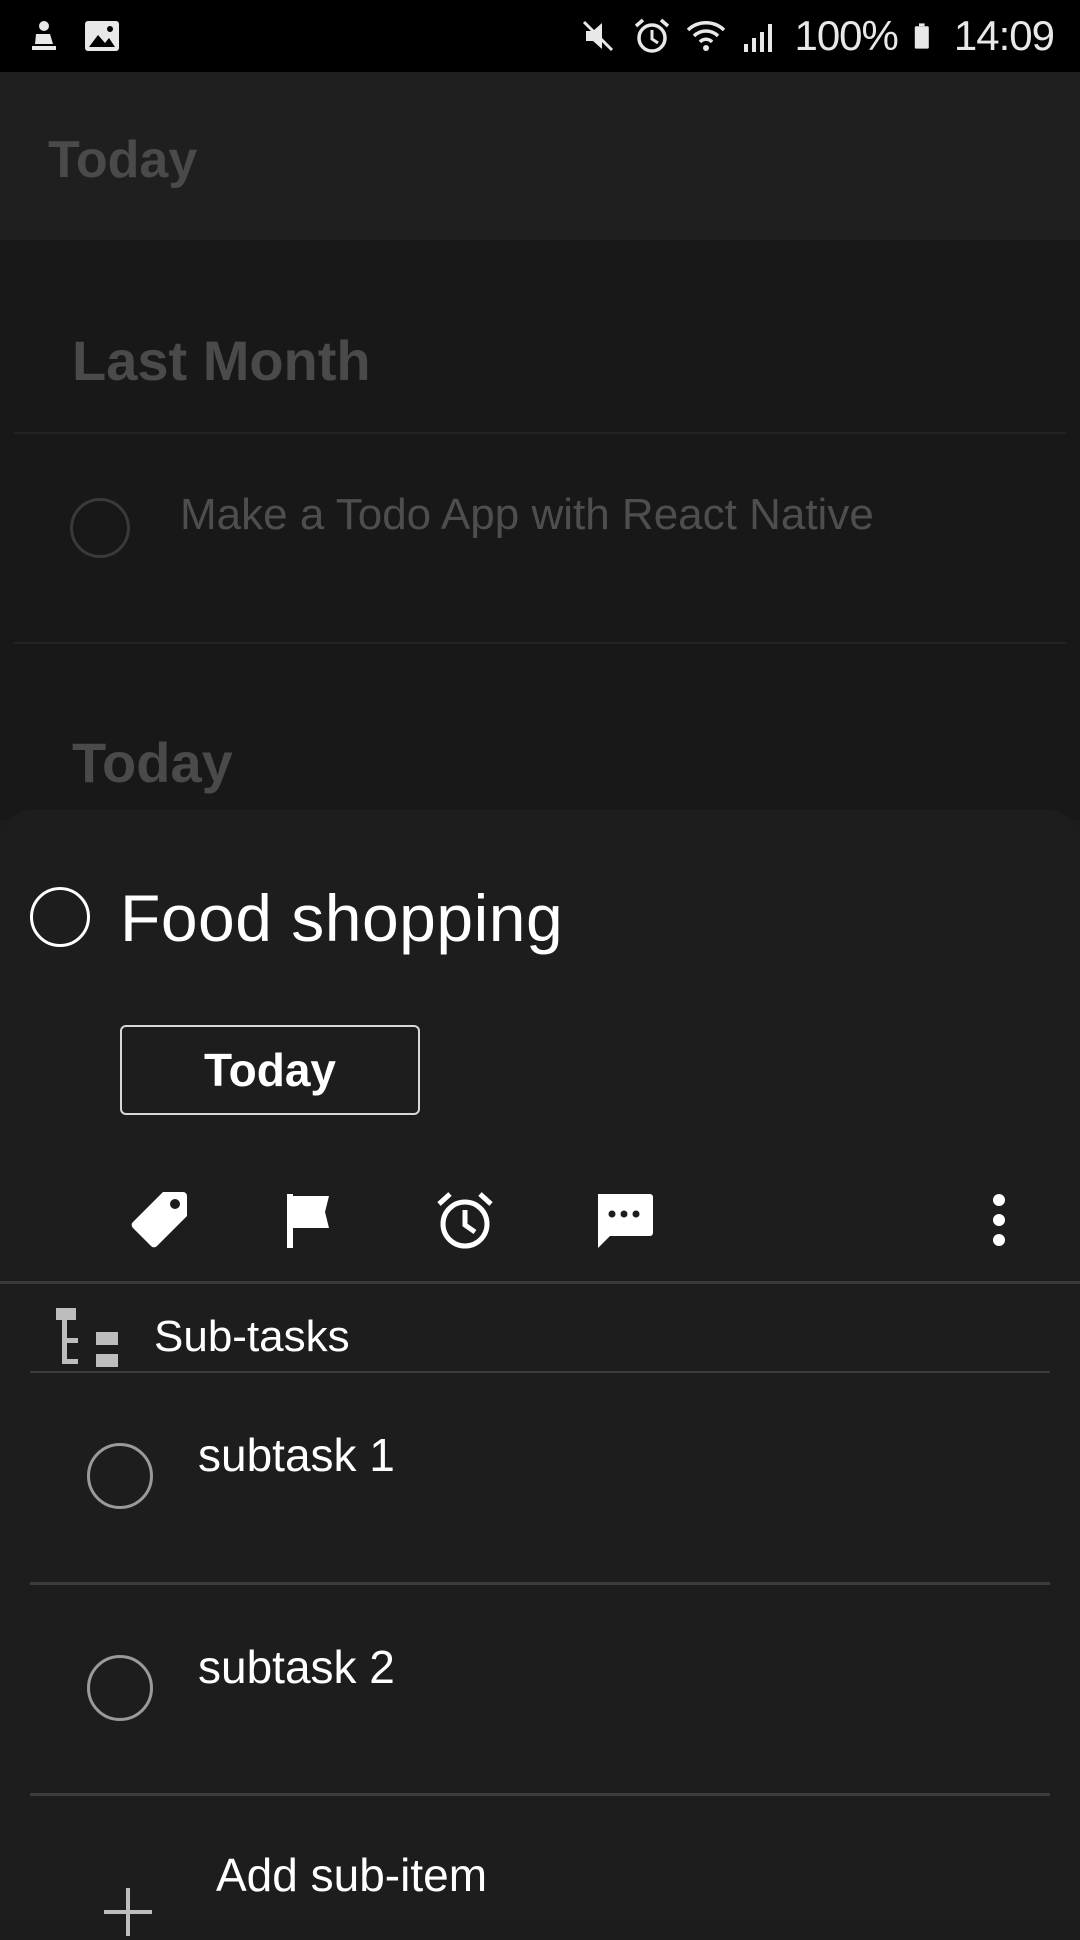  Describe the element at coordinates (296, 1667) in the screenshot. I see `subtask-title: subtask 2` at that location.